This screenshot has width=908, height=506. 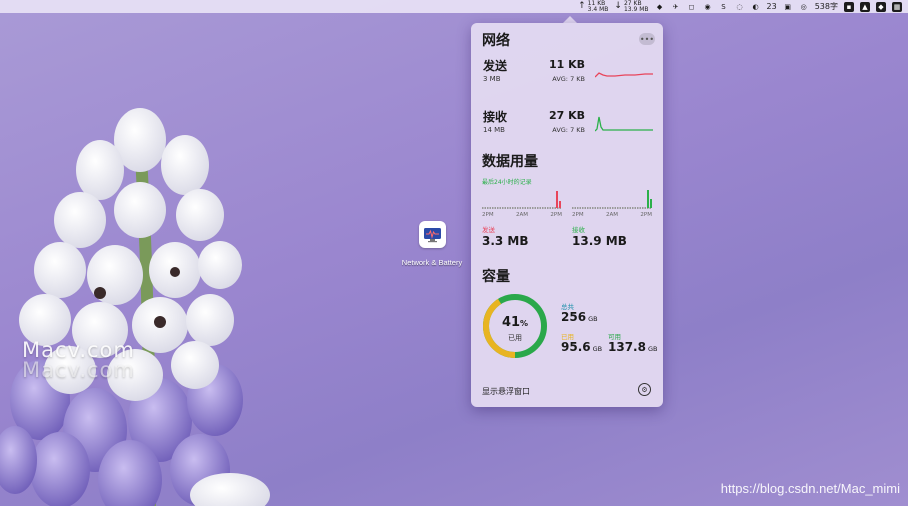 What do you see at coordinates (494, 130) in the screenshot?
I see `receive-total: 14 MB` at bounding box center [494, 130].